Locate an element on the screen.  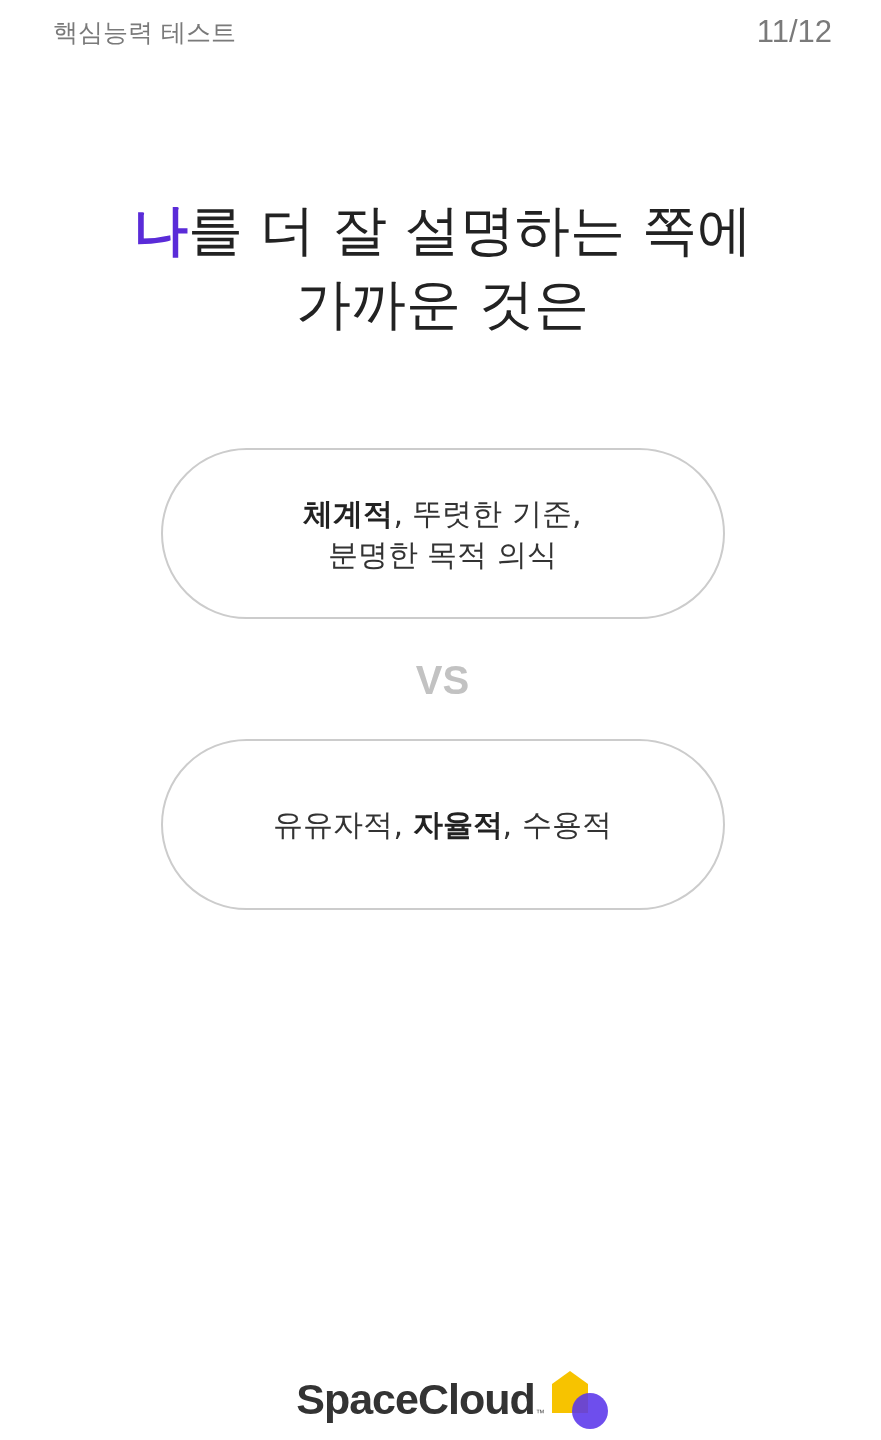
brand-wordmark: SpaceCloud is located at coordinates (415, 1399).